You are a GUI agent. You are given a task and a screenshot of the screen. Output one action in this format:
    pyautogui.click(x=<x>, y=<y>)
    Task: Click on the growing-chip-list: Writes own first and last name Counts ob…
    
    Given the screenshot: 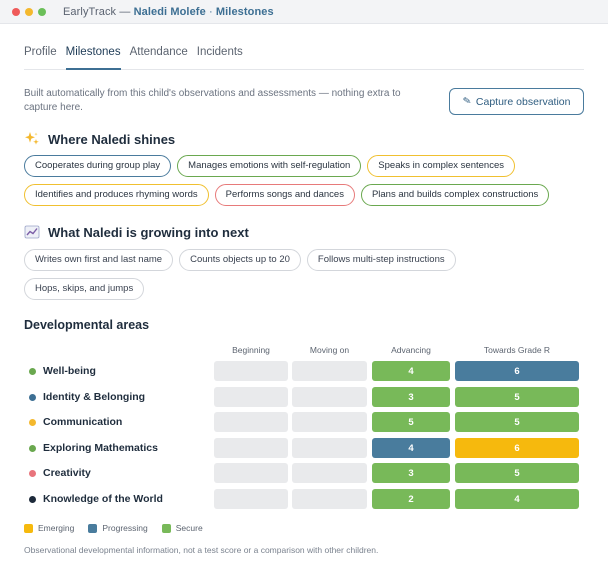 What is the action you would take?
    pyautogui.click(x=304, y=278)
    